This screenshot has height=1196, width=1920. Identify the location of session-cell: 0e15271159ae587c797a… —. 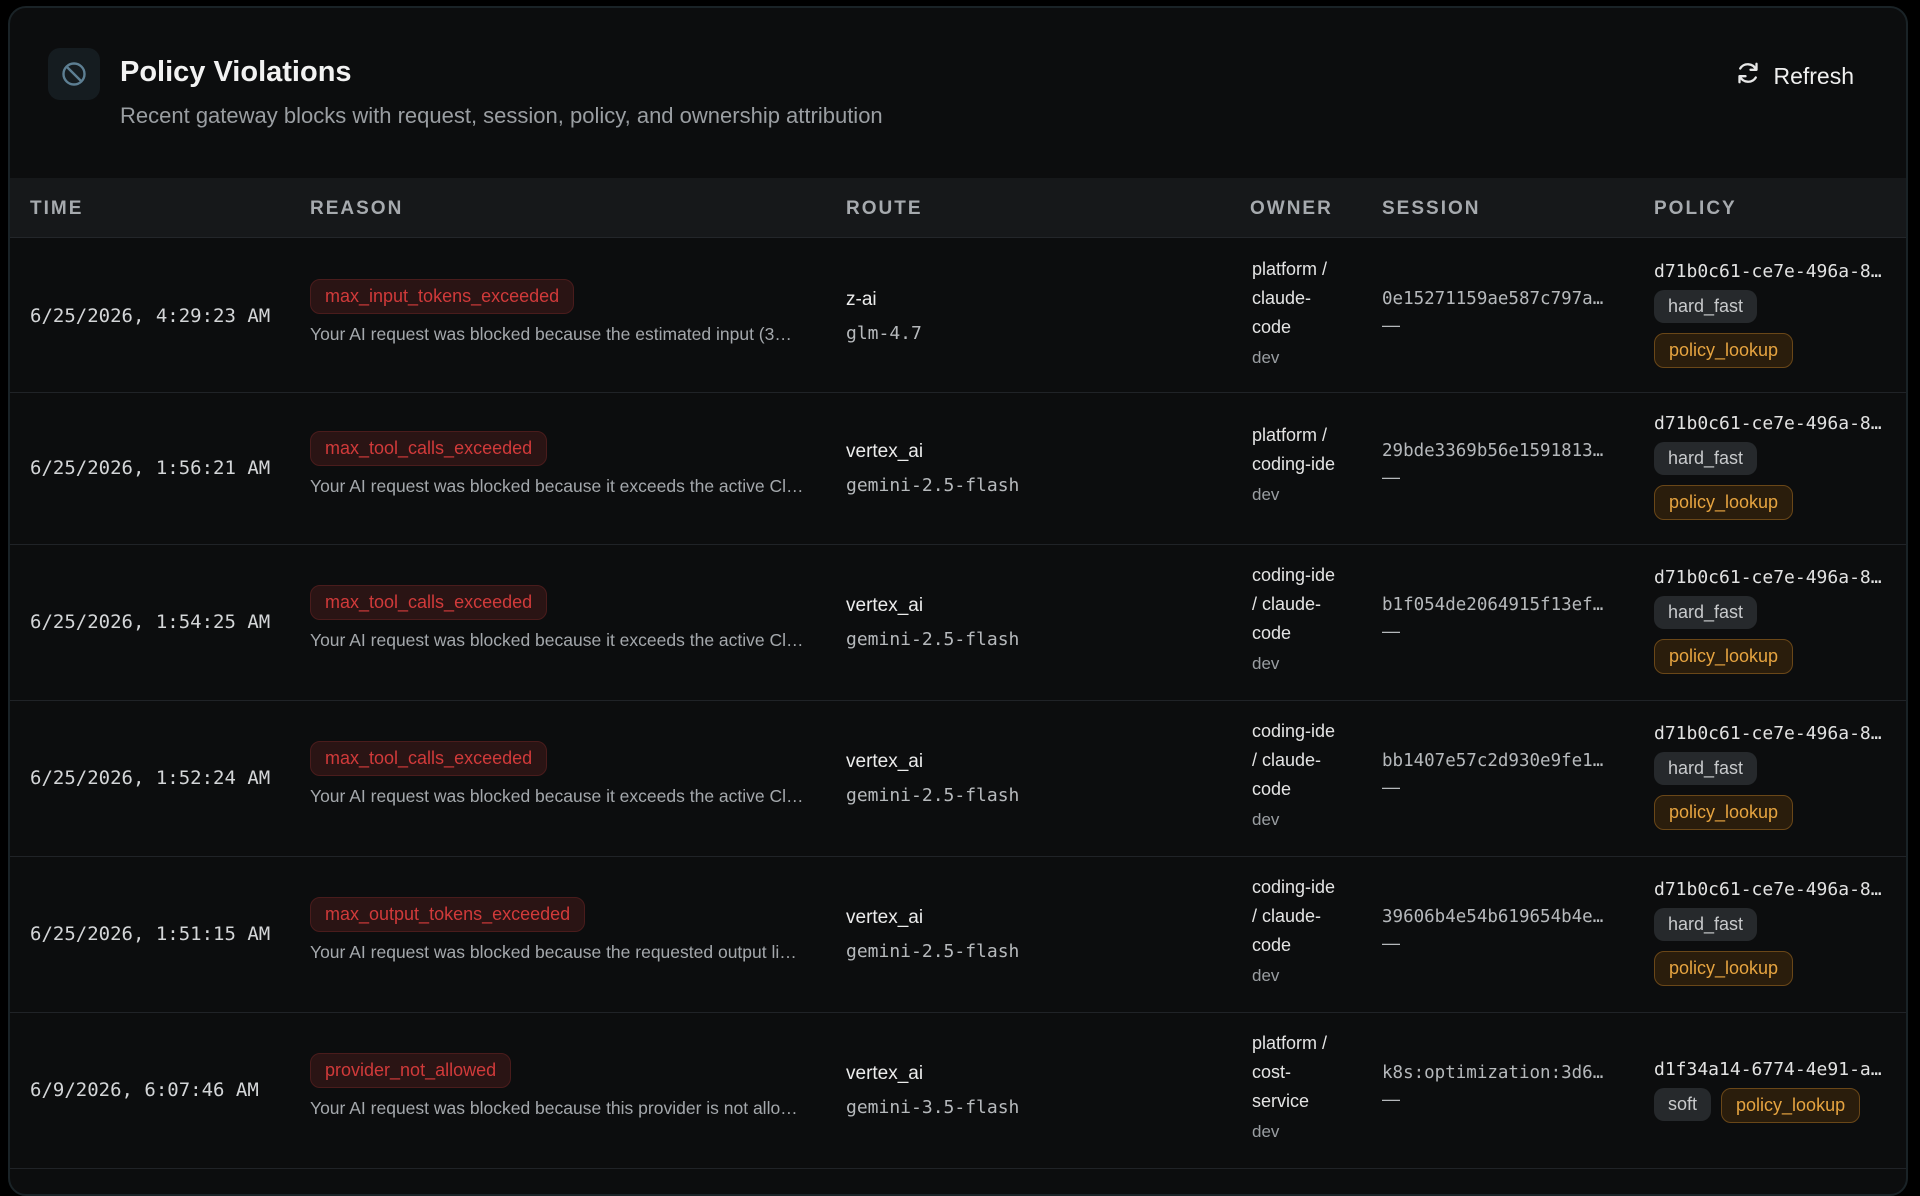
(1492, 312).